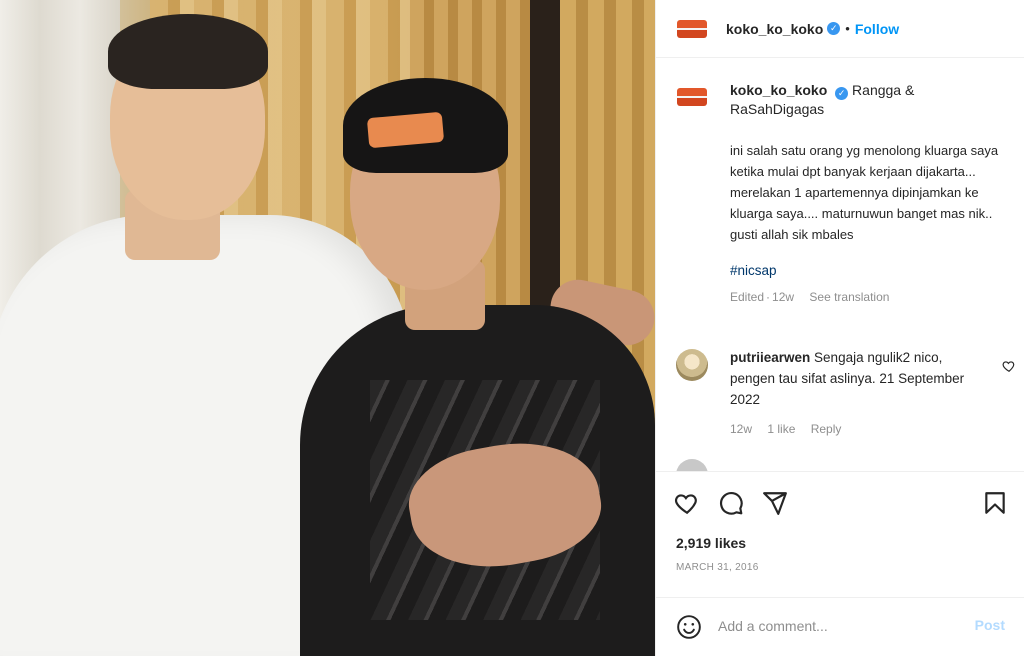  I want to click on person-left-hair, so click(188, 51).